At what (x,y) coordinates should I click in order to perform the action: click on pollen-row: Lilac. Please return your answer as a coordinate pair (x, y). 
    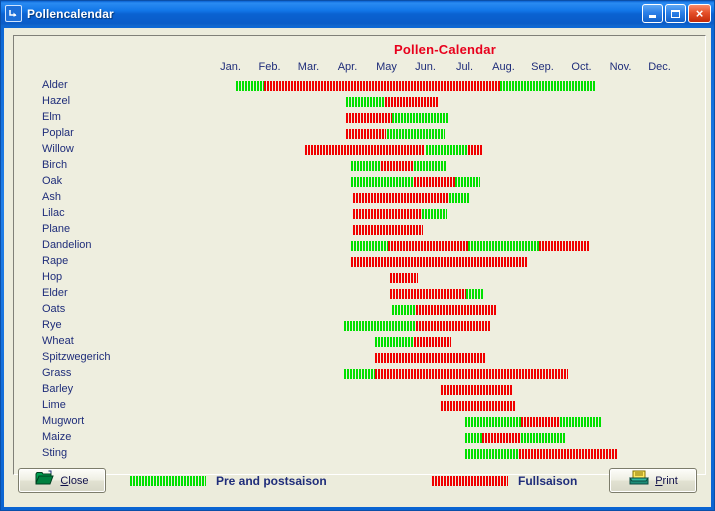
    Looking at the image, I should click on (359, 214).